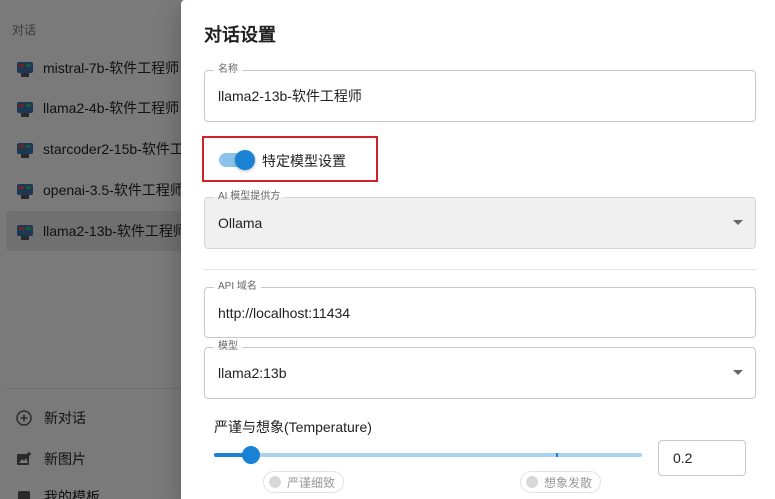 This screenshot has height=499, width=775. What do you see at coordinates (480, 370) in the screenshot?
I see `model-select: 模型 llama2:13b` at bounding box center [480, 370].